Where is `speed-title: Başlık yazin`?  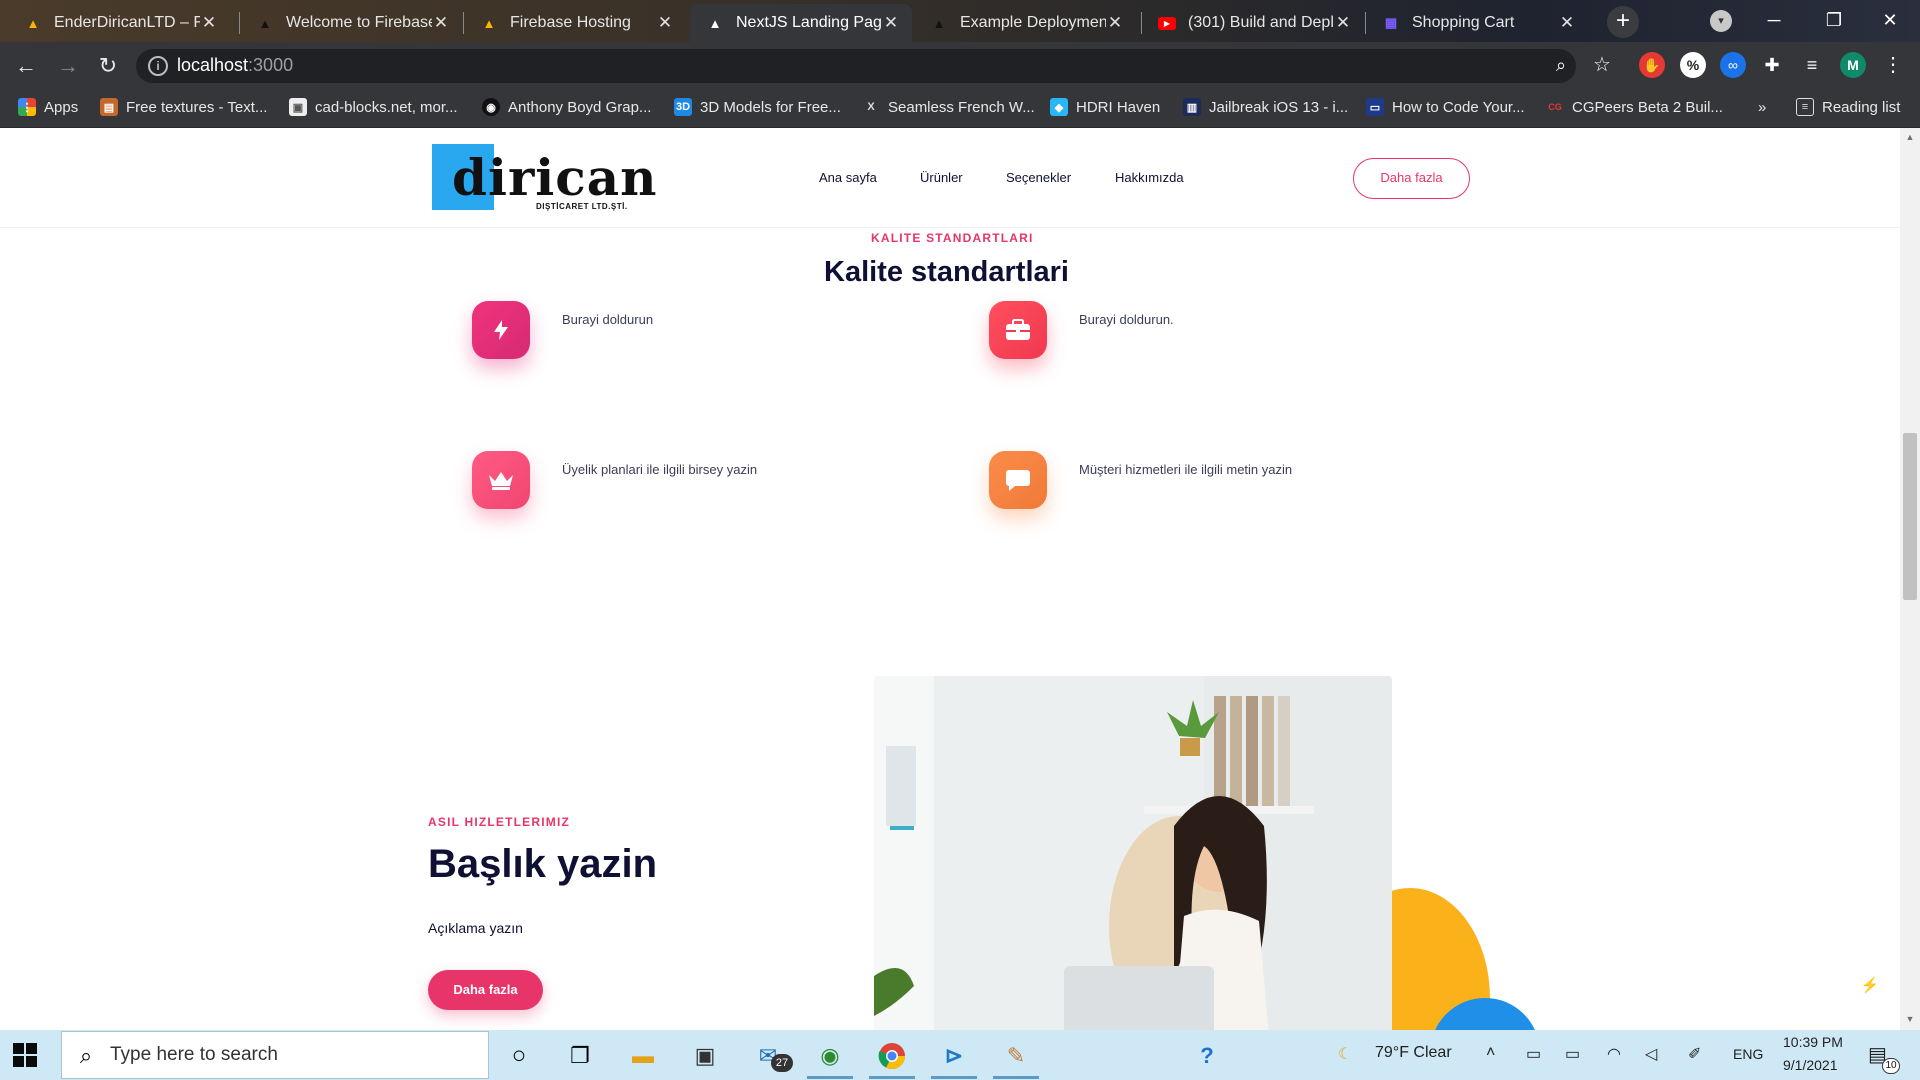
speed-title: Başlık yazin is located at coordinates (543, 864).